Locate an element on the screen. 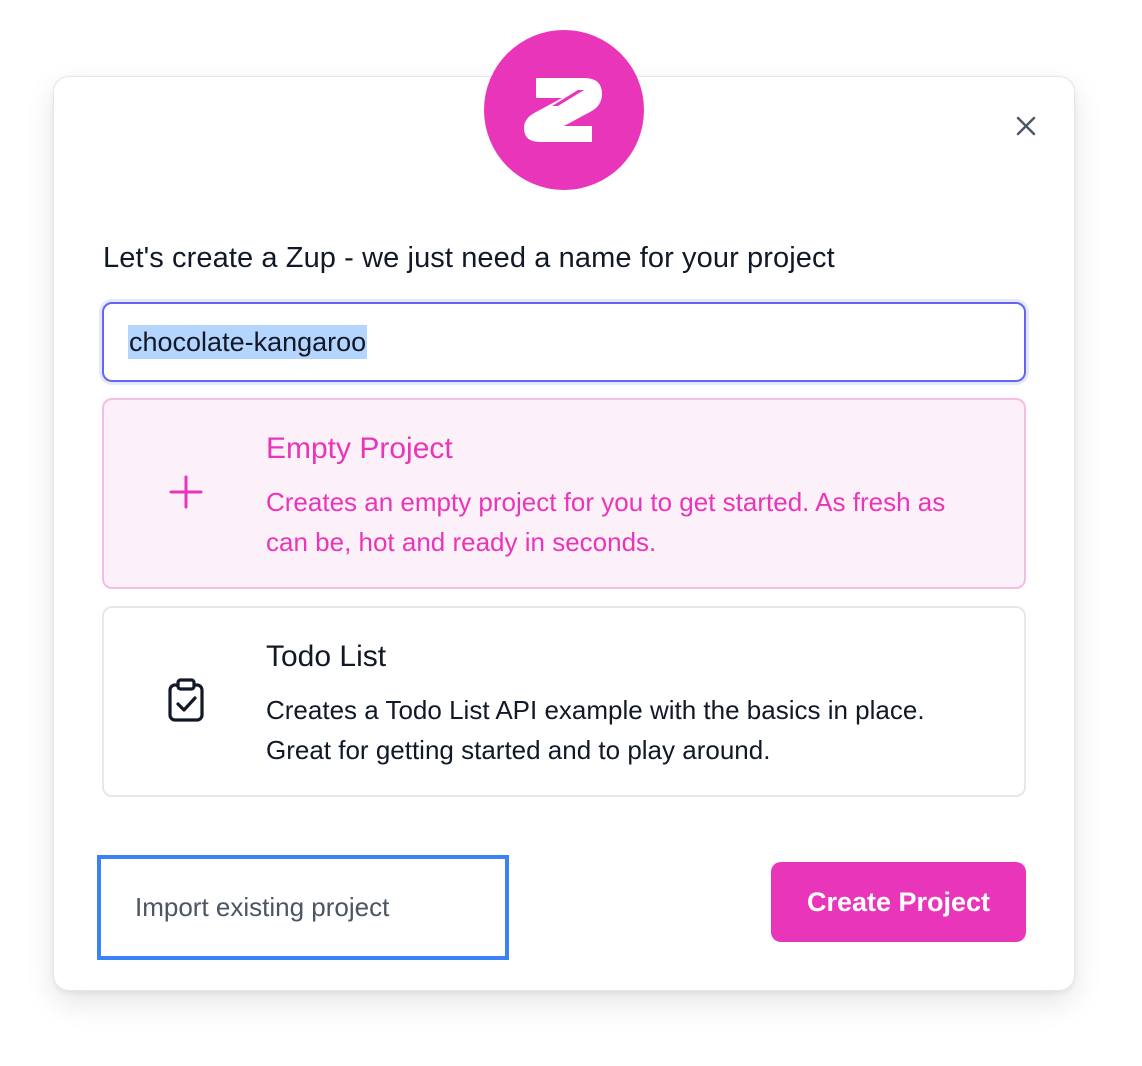 This screenshot has height=1066, width=1142. project-name-value: chocolate-kangaroo is located at coordinates (248, 342).